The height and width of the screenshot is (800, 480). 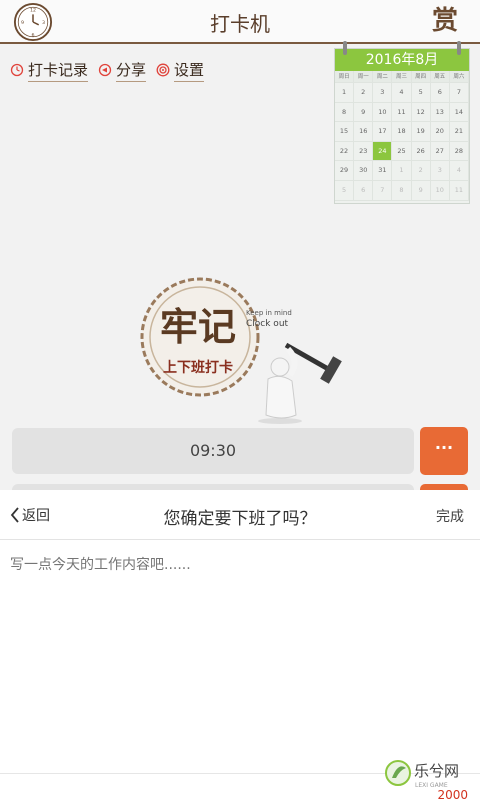 I want to click on calendar-day: 14, so click(x=459, y=112).